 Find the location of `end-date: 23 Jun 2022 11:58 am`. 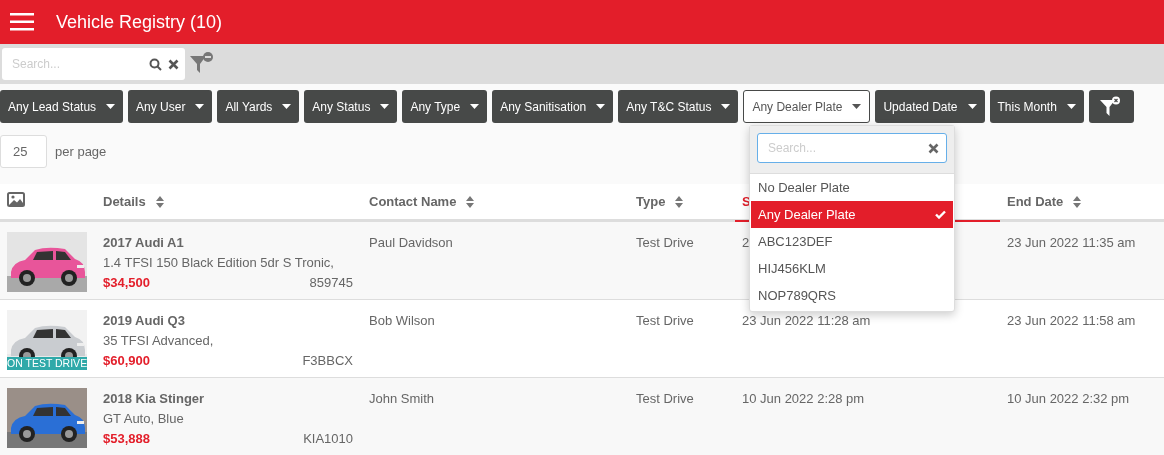

end-date: 23 Jun 2022 11:58 am is located at coordinates (1071, 320).